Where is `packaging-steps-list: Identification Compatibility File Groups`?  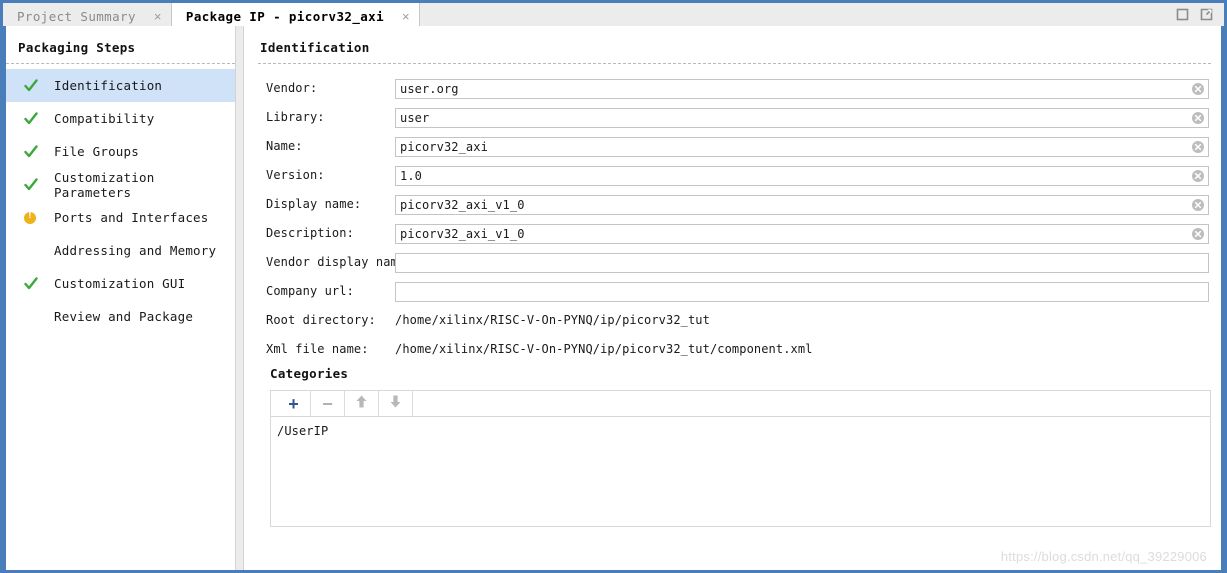
packaging-steps-list: Identification Compatibility File Groups is located at coordinates (120, 201).